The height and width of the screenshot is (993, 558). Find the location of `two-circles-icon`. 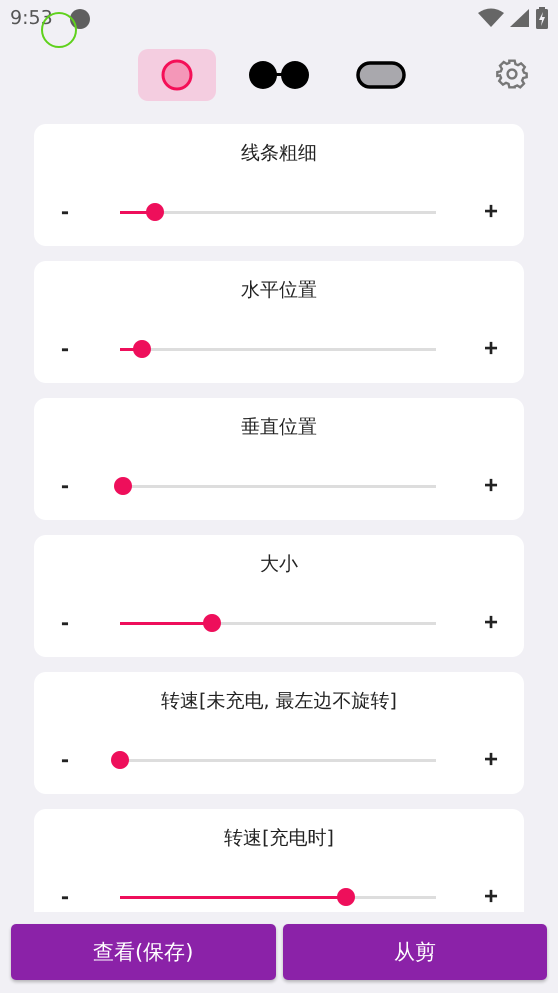

two-circles-icon is located at coordinates (279, 75).